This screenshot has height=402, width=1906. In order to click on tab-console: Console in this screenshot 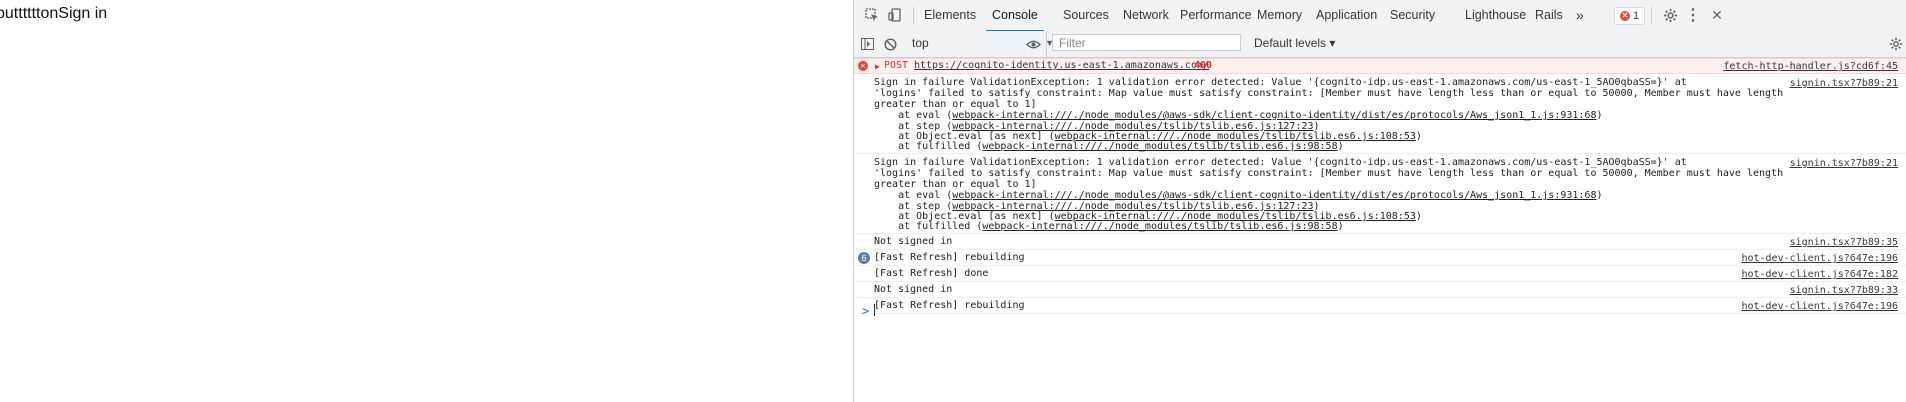, I will do `click(1015, 16)`.